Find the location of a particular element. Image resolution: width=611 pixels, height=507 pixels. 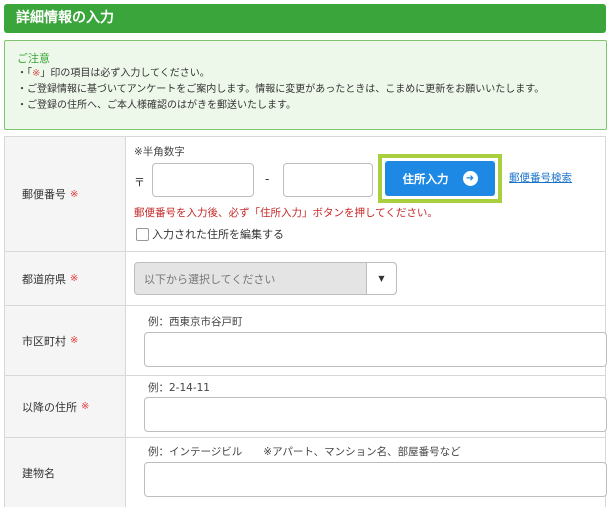

postal-code-label-cell: 郵便番号 ※ is located at coordinates (65, 194).